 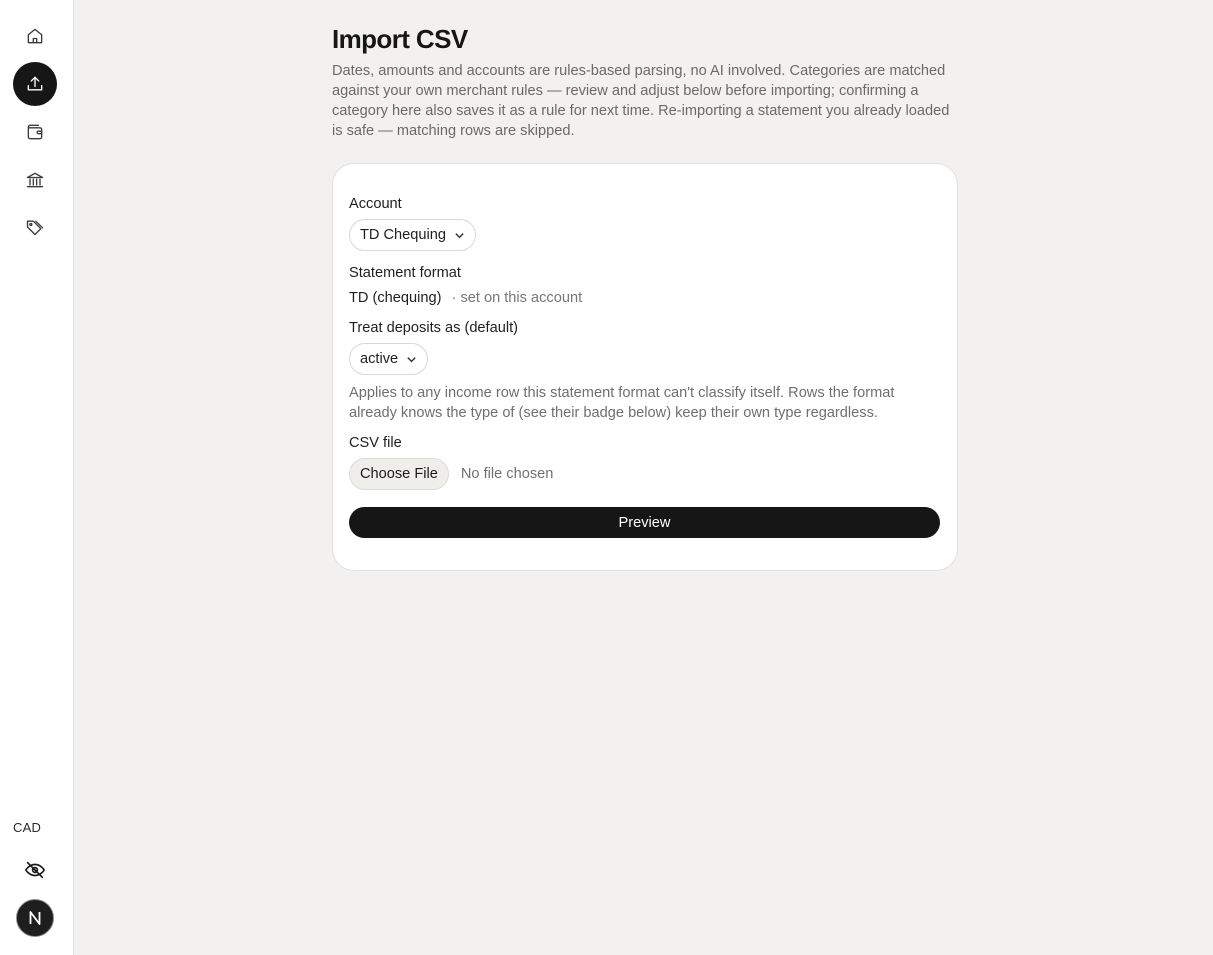 What do you see at coordinates (375, 443) in the screenshot?
I see `csv-file-label: CSV file` at bounding box center [375, 443].